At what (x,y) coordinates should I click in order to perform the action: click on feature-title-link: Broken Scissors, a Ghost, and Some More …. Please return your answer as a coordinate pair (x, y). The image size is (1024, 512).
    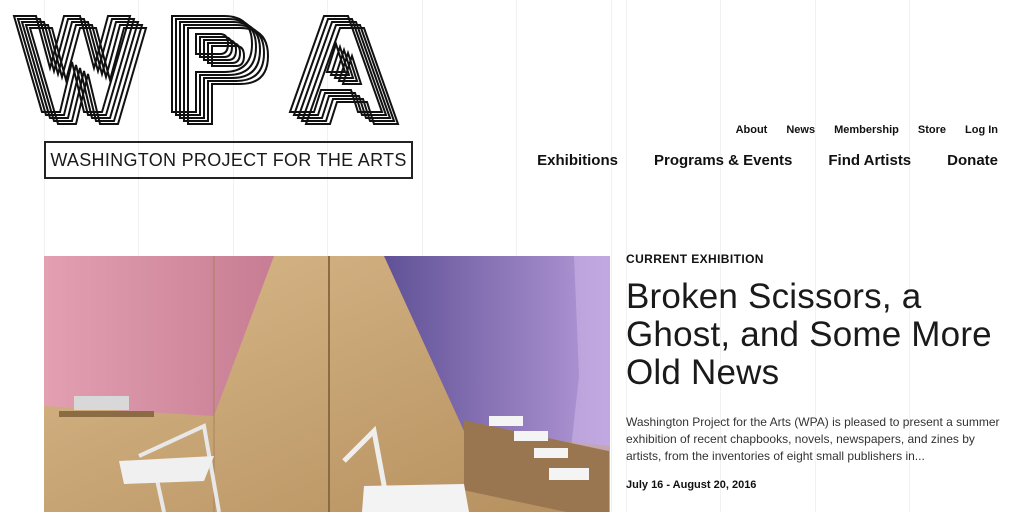
    Looking at the image, I should click on (814, 335).